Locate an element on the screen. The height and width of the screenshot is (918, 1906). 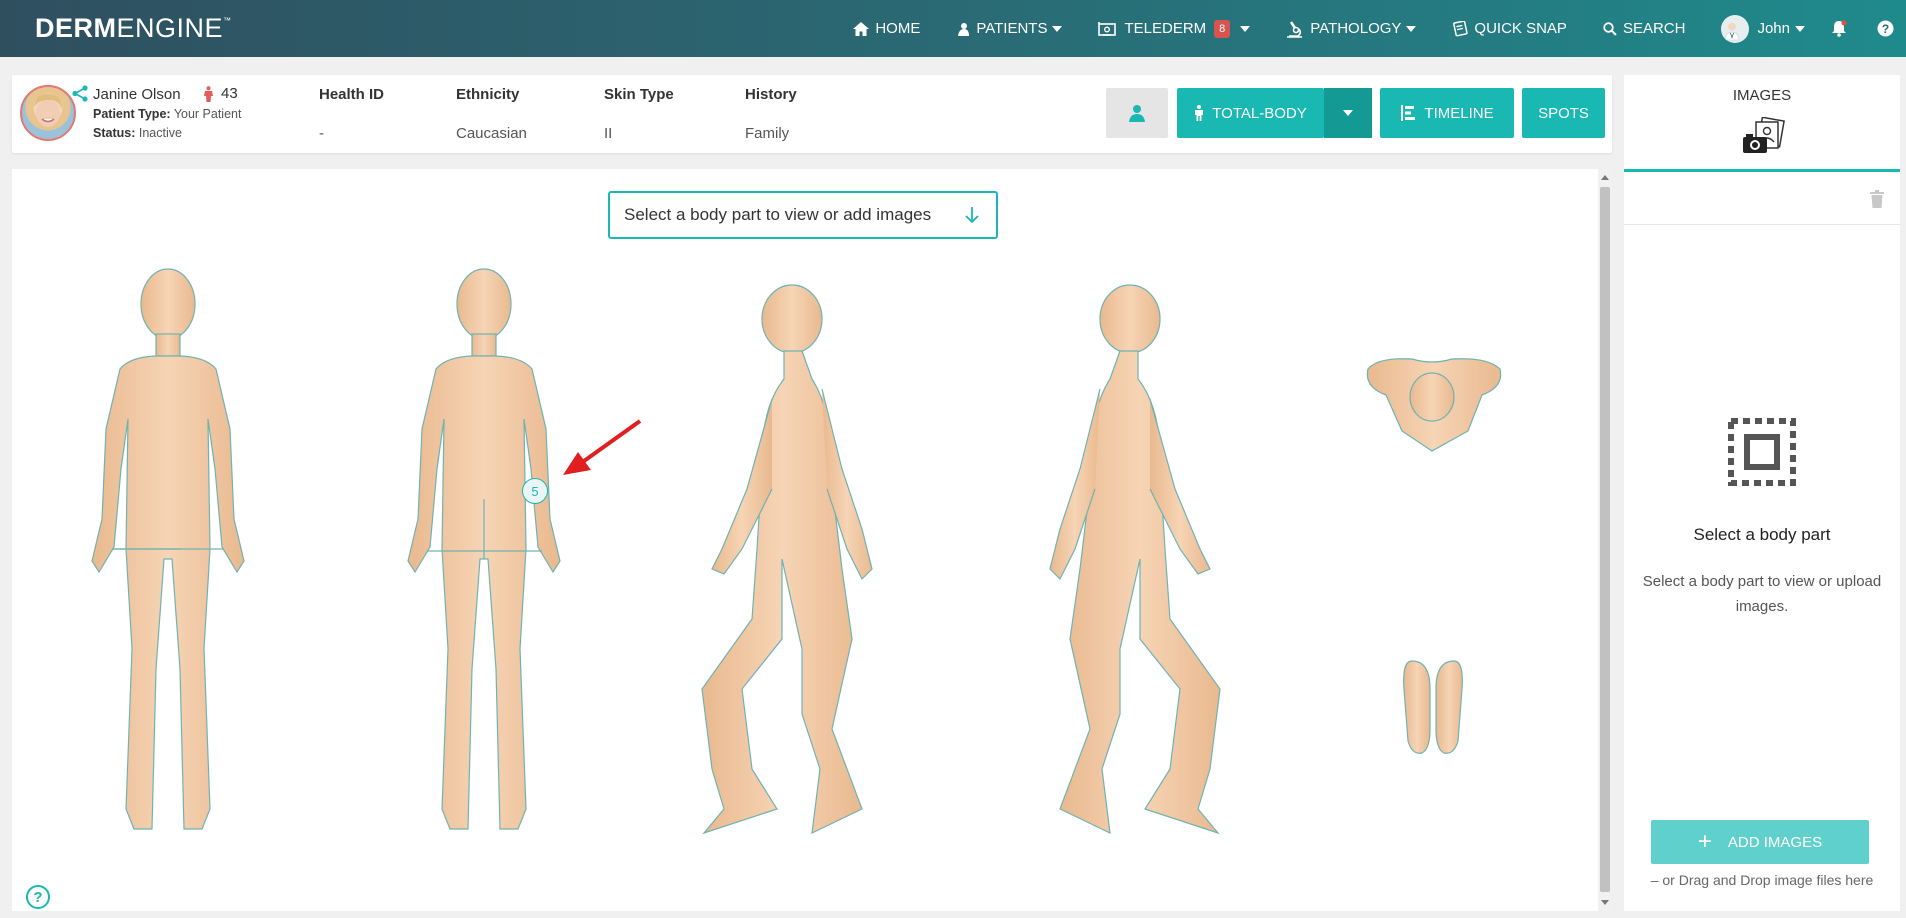
history-column: History Family is located at coordinates (771, 114).